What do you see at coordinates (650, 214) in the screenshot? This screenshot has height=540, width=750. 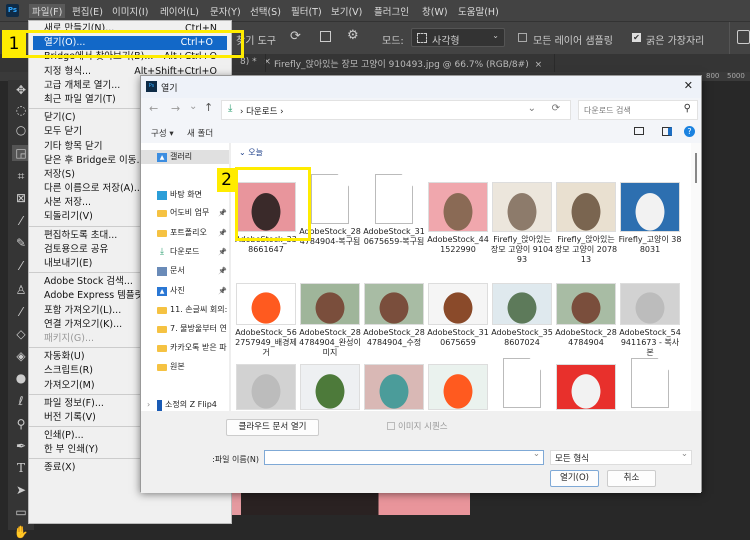 I see `file-item: Firefly_고양이 388031` at bounding box center [650, 214].